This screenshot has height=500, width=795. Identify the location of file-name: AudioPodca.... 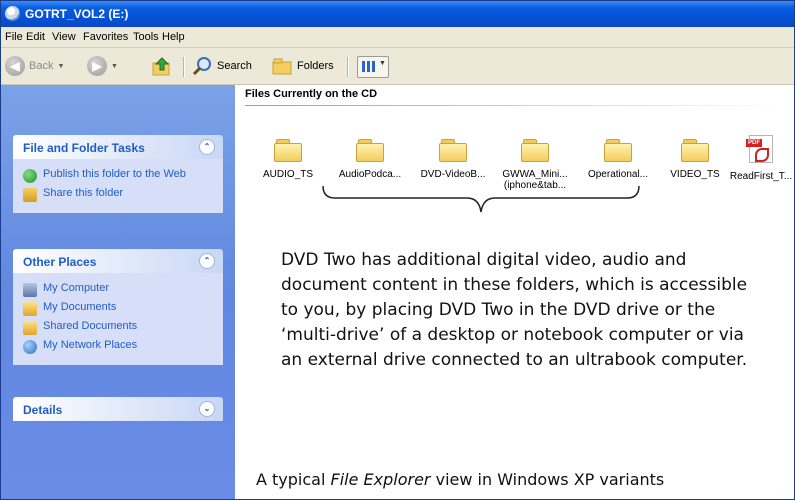
(370, 174).